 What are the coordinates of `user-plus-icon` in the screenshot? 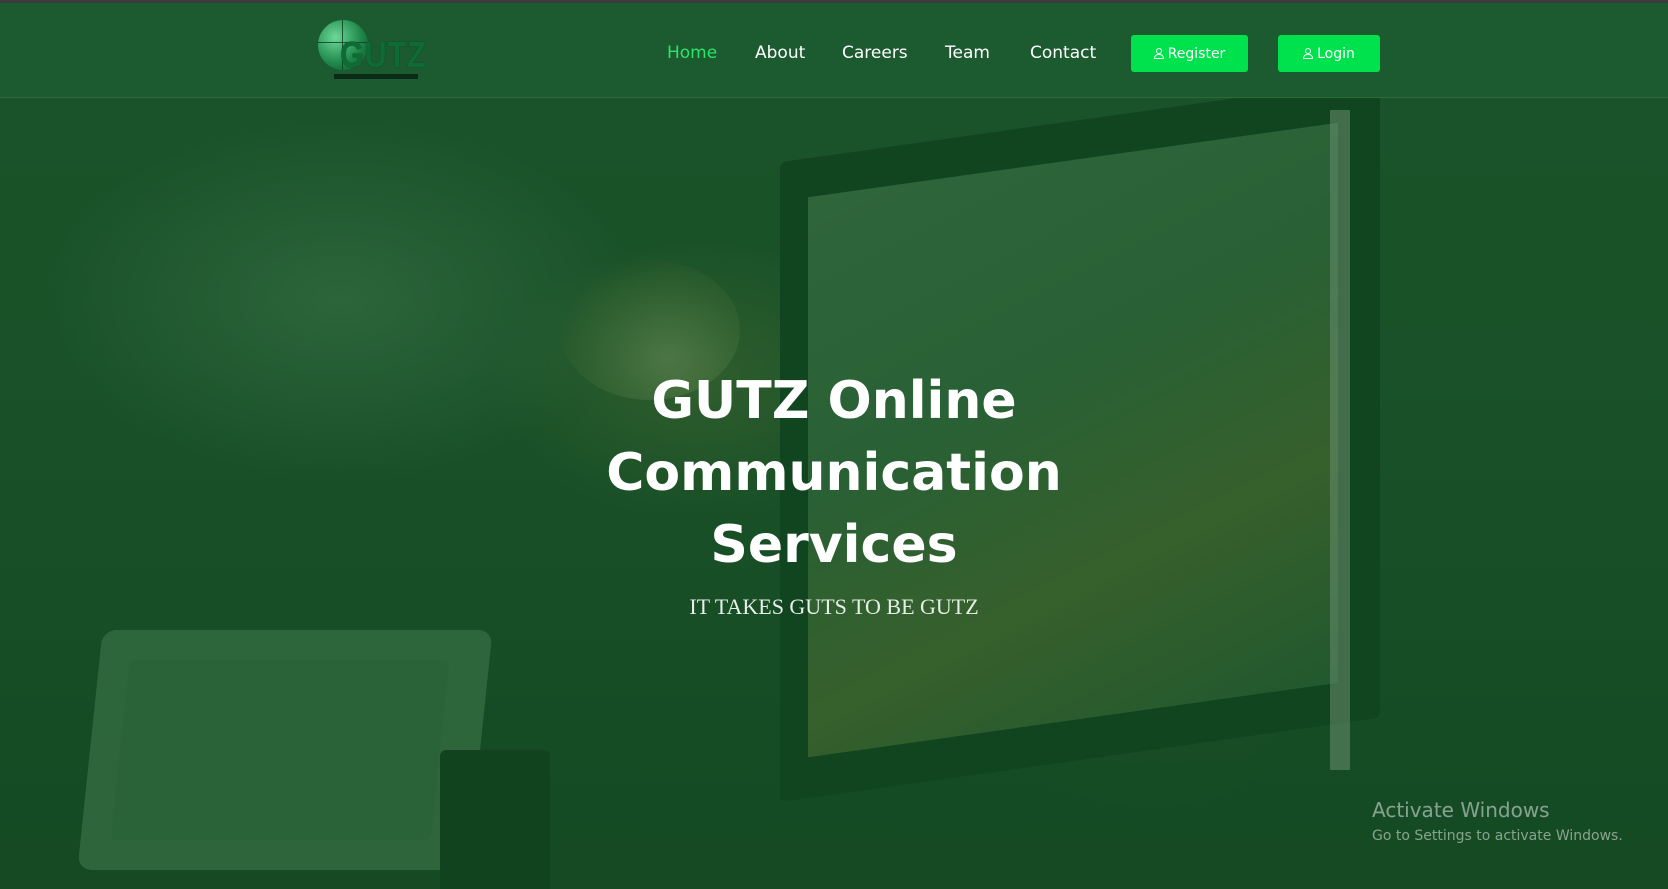 It's located at (1158, 53).